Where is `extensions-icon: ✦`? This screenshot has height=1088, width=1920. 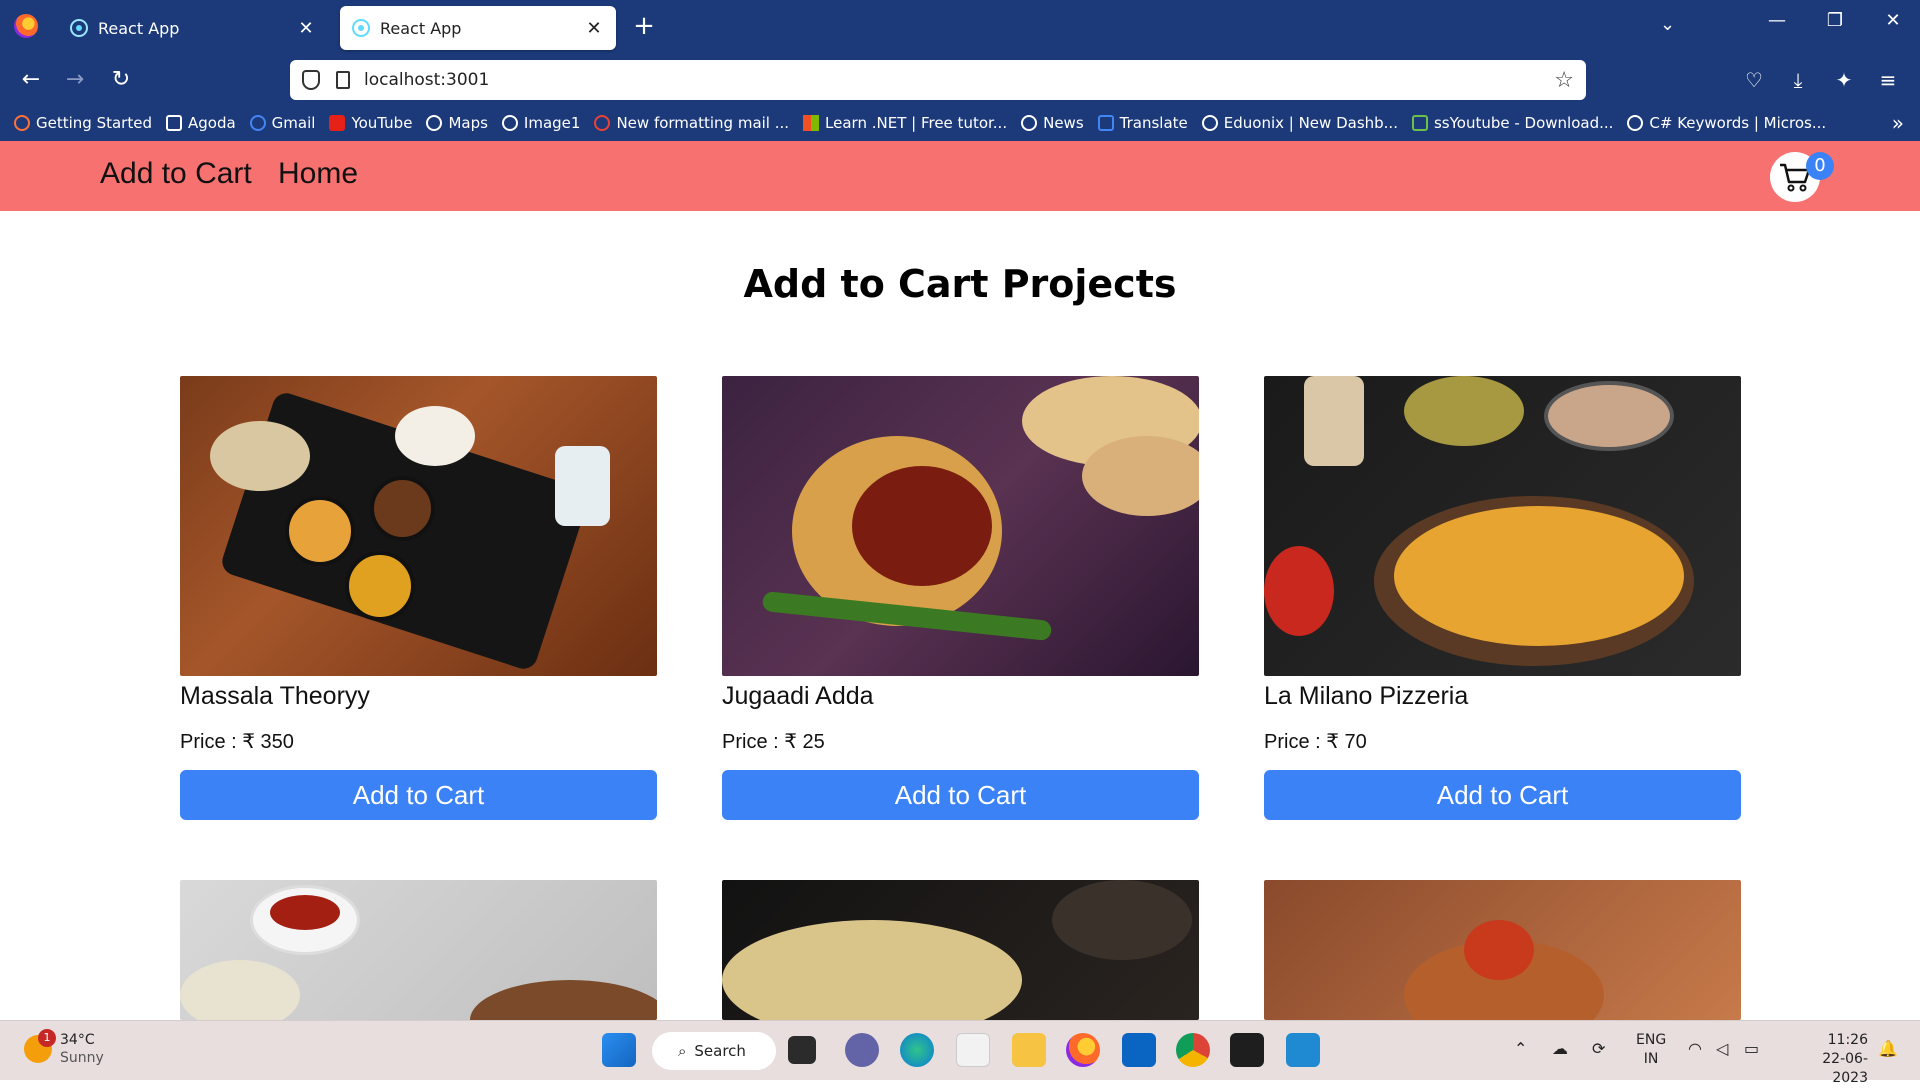 extensions-icon: ✦ is located at coordinates (1844, 80).